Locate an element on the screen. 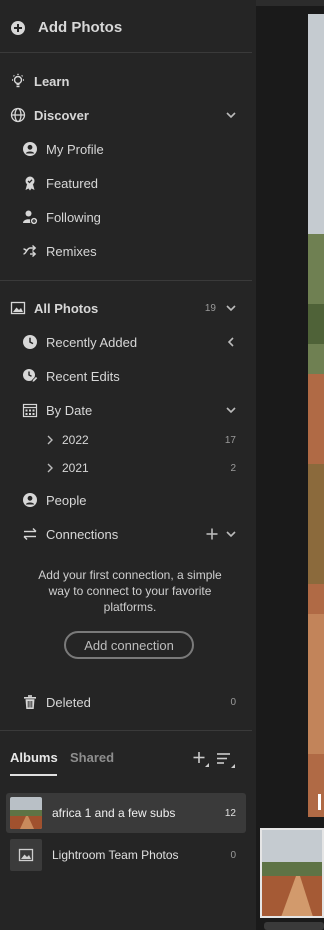 Image resolution: width=324 pixels, height=930 pixels. user-circle-icon is located at coordinates (30, 149).